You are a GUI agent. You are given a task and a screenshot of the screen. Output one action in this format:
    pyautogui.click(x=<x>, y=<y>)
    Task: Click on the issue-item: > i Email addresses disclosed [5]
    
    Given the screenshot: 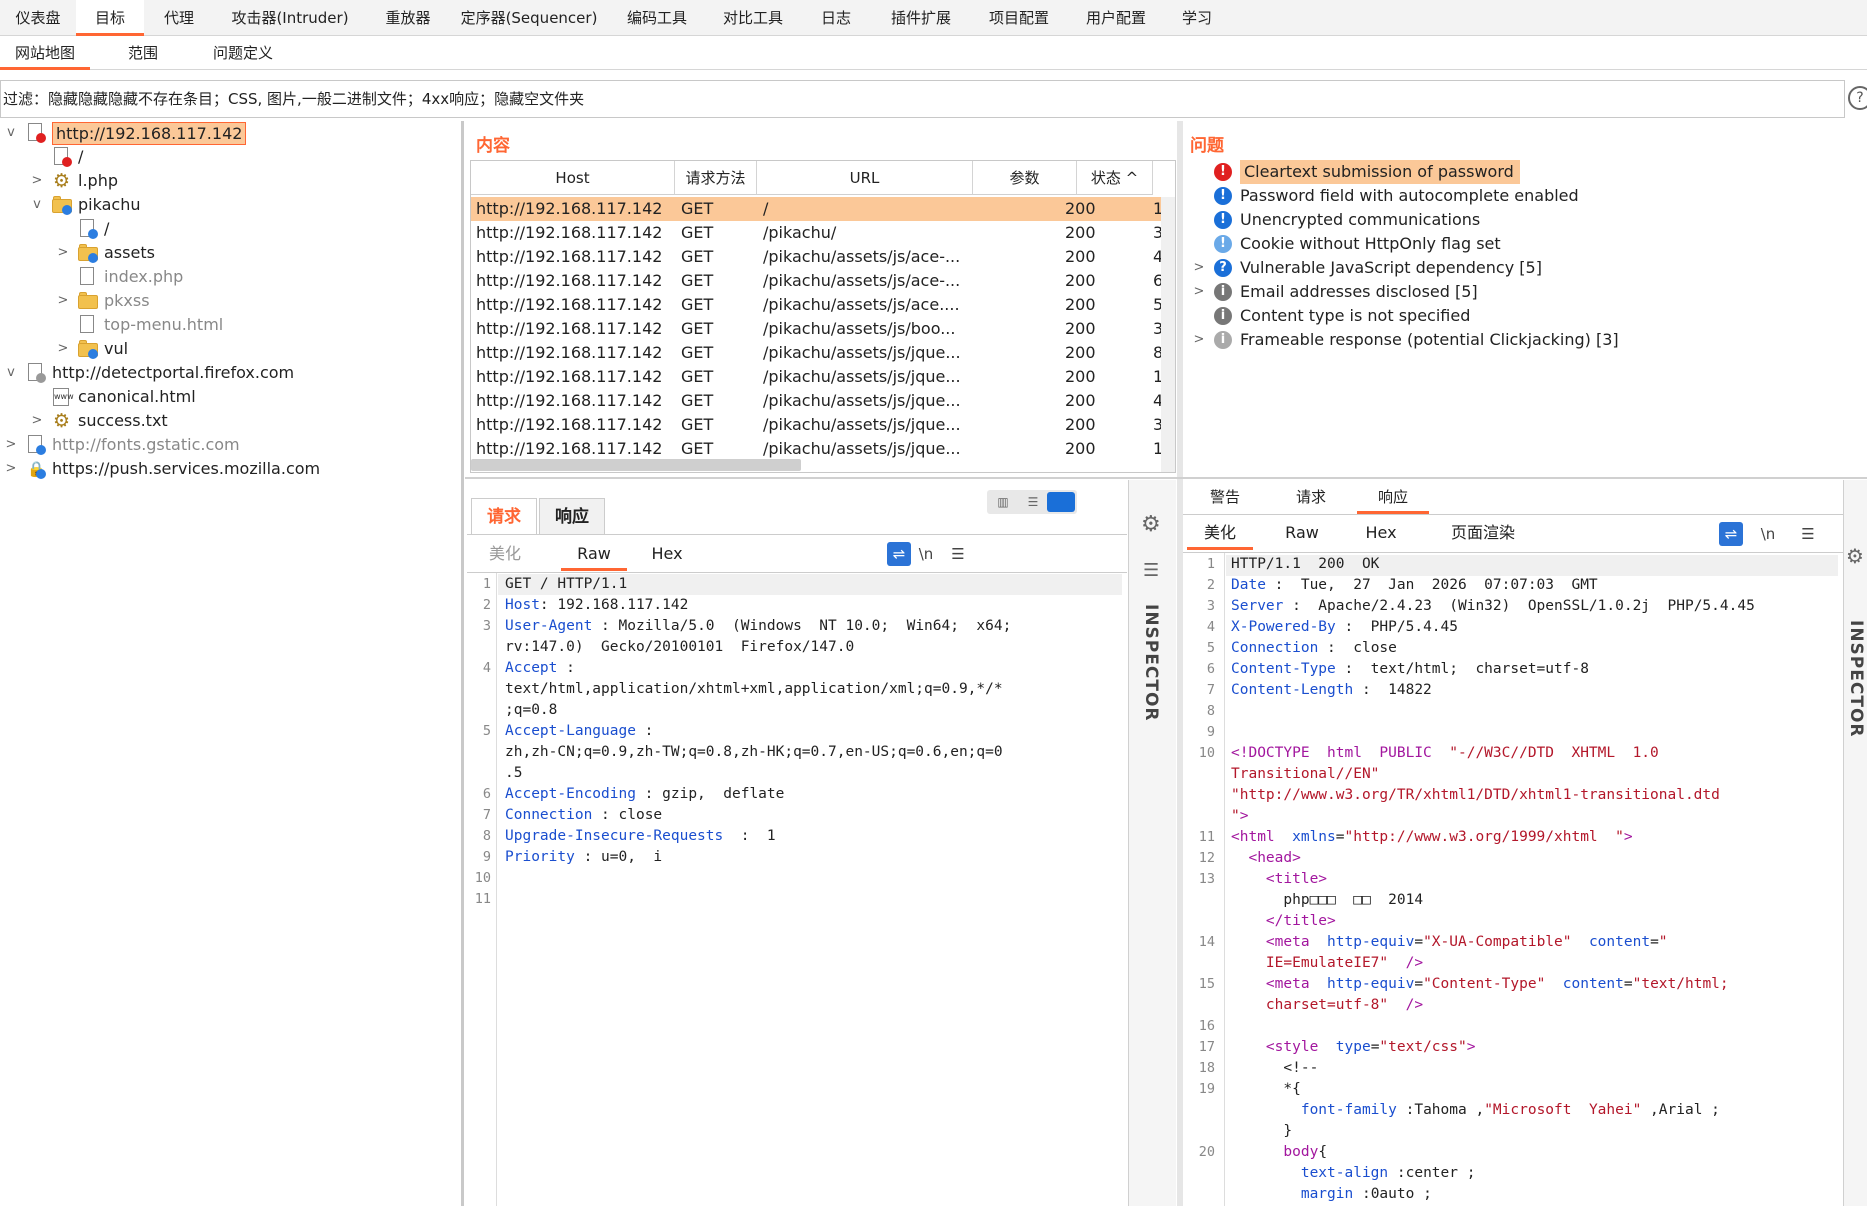 What is the action you would take?
    pyautogui.click(x=1523, y=292)
    